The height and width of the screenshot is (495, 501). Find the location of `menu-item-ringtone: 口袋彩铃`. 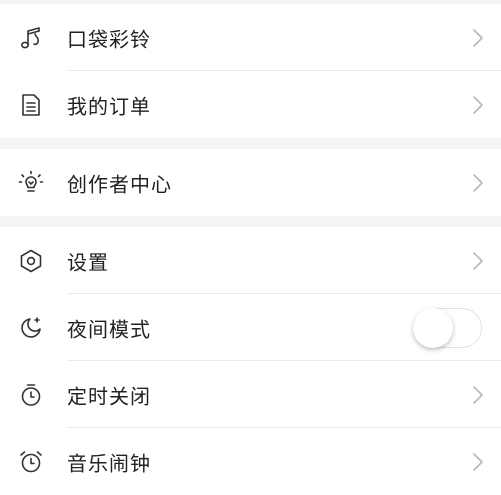

menu-item-ringtone: 口袋彩铃 is located at coordinates (250, 37).